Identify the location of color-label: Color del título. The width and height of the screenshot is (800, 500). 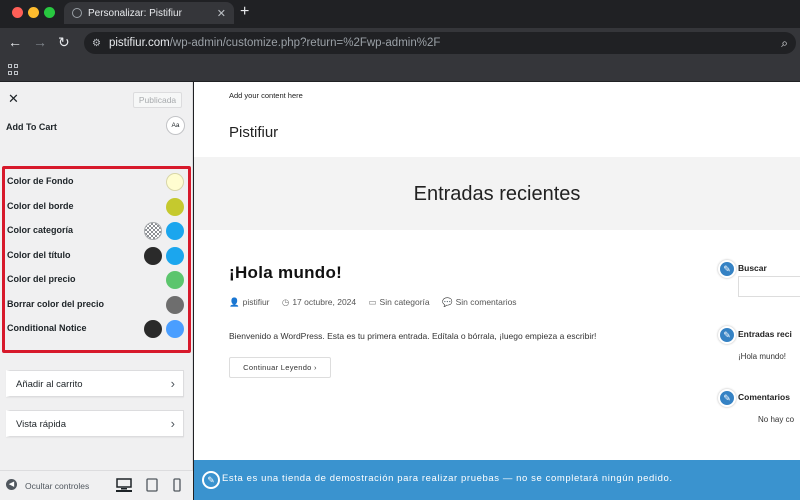
(39, 254).